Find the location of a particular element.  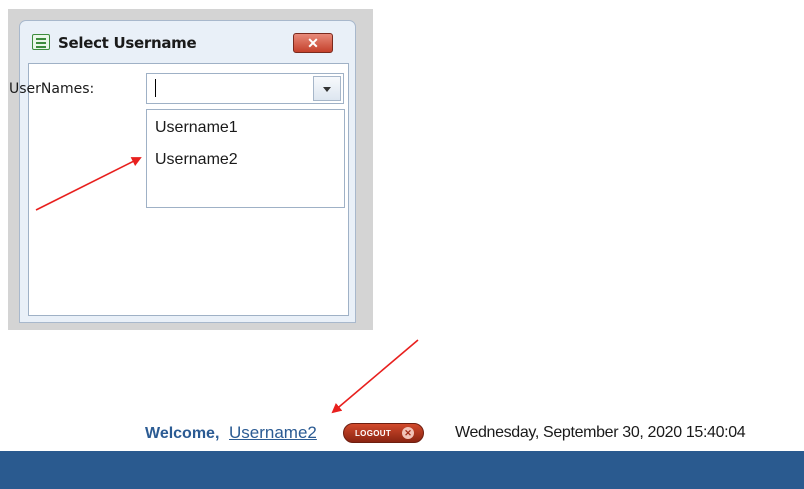

logout-label: LOGOUT is located at coordinates (373, 433).